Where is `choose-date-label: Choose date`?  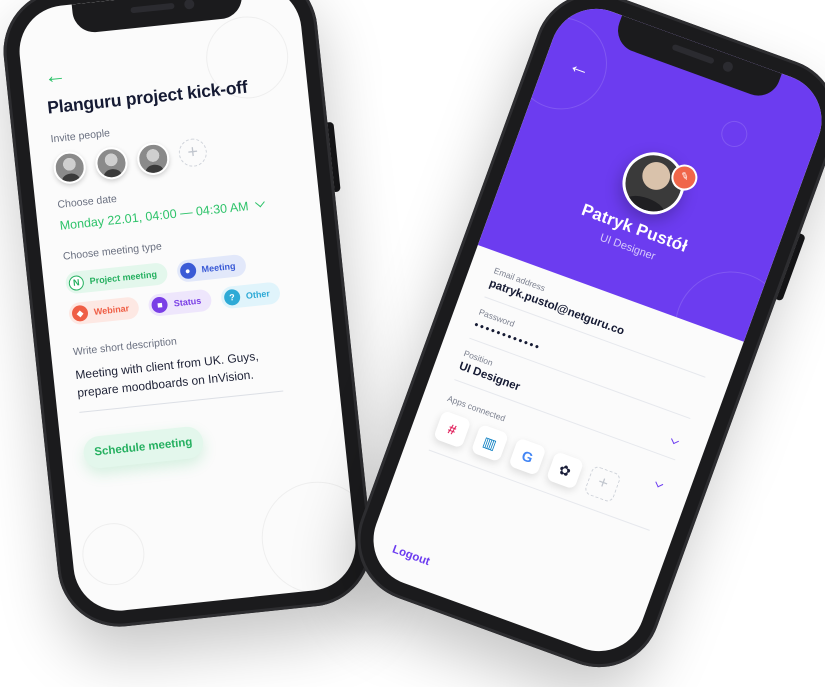 choose-date-label: Choose date is located at coordinates (87, 202).